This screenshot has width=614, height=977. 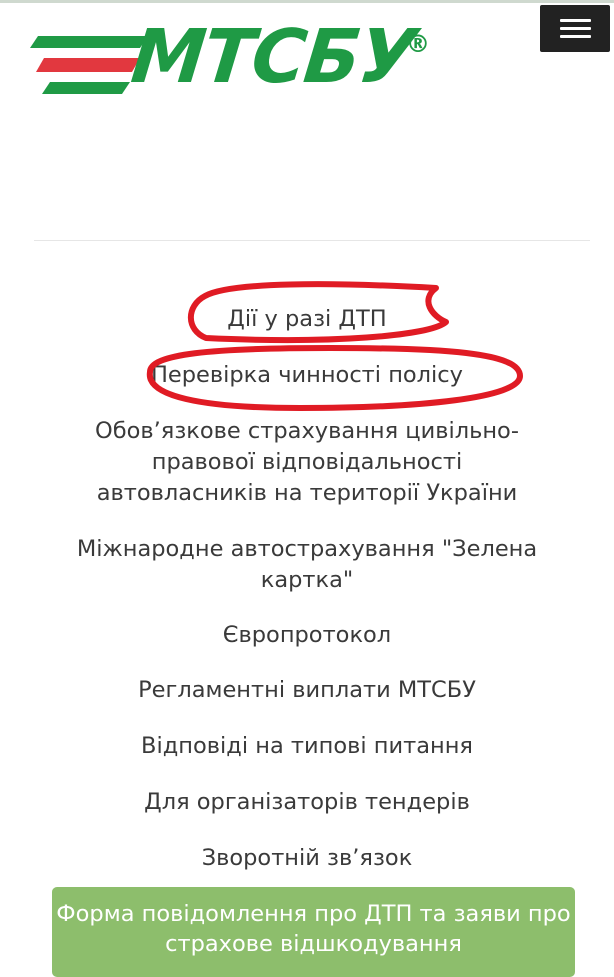 What do you see at coordinates (307, 635) in the screenshot?
I see `nav-item-europrotocol: Європротокол` at bounding box center [307, 635].